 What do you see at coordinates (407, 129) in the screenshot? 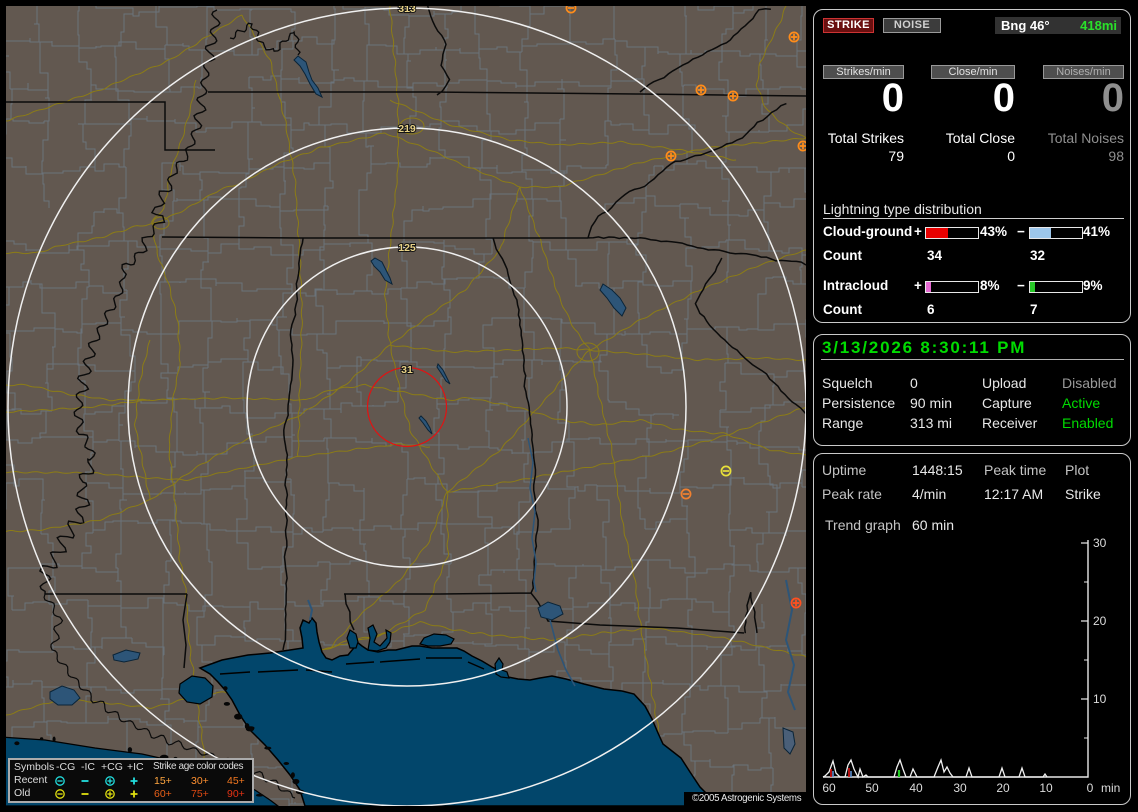
I see `svg-text: 219` at bounding box center [407, 129].